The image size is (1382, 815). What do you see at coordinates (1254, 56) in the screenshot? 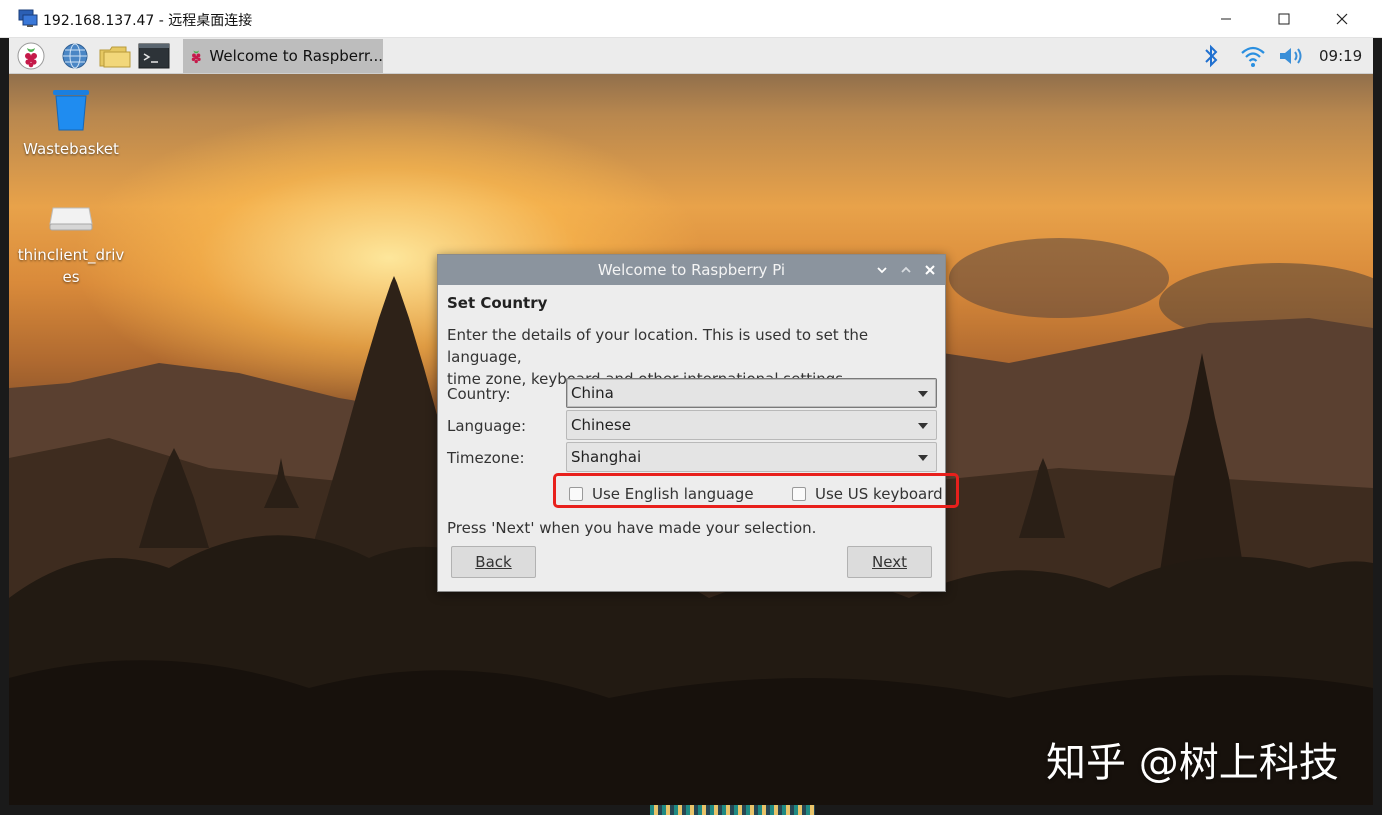
I see `wifi-icon` at bounding box center [1254, 56].